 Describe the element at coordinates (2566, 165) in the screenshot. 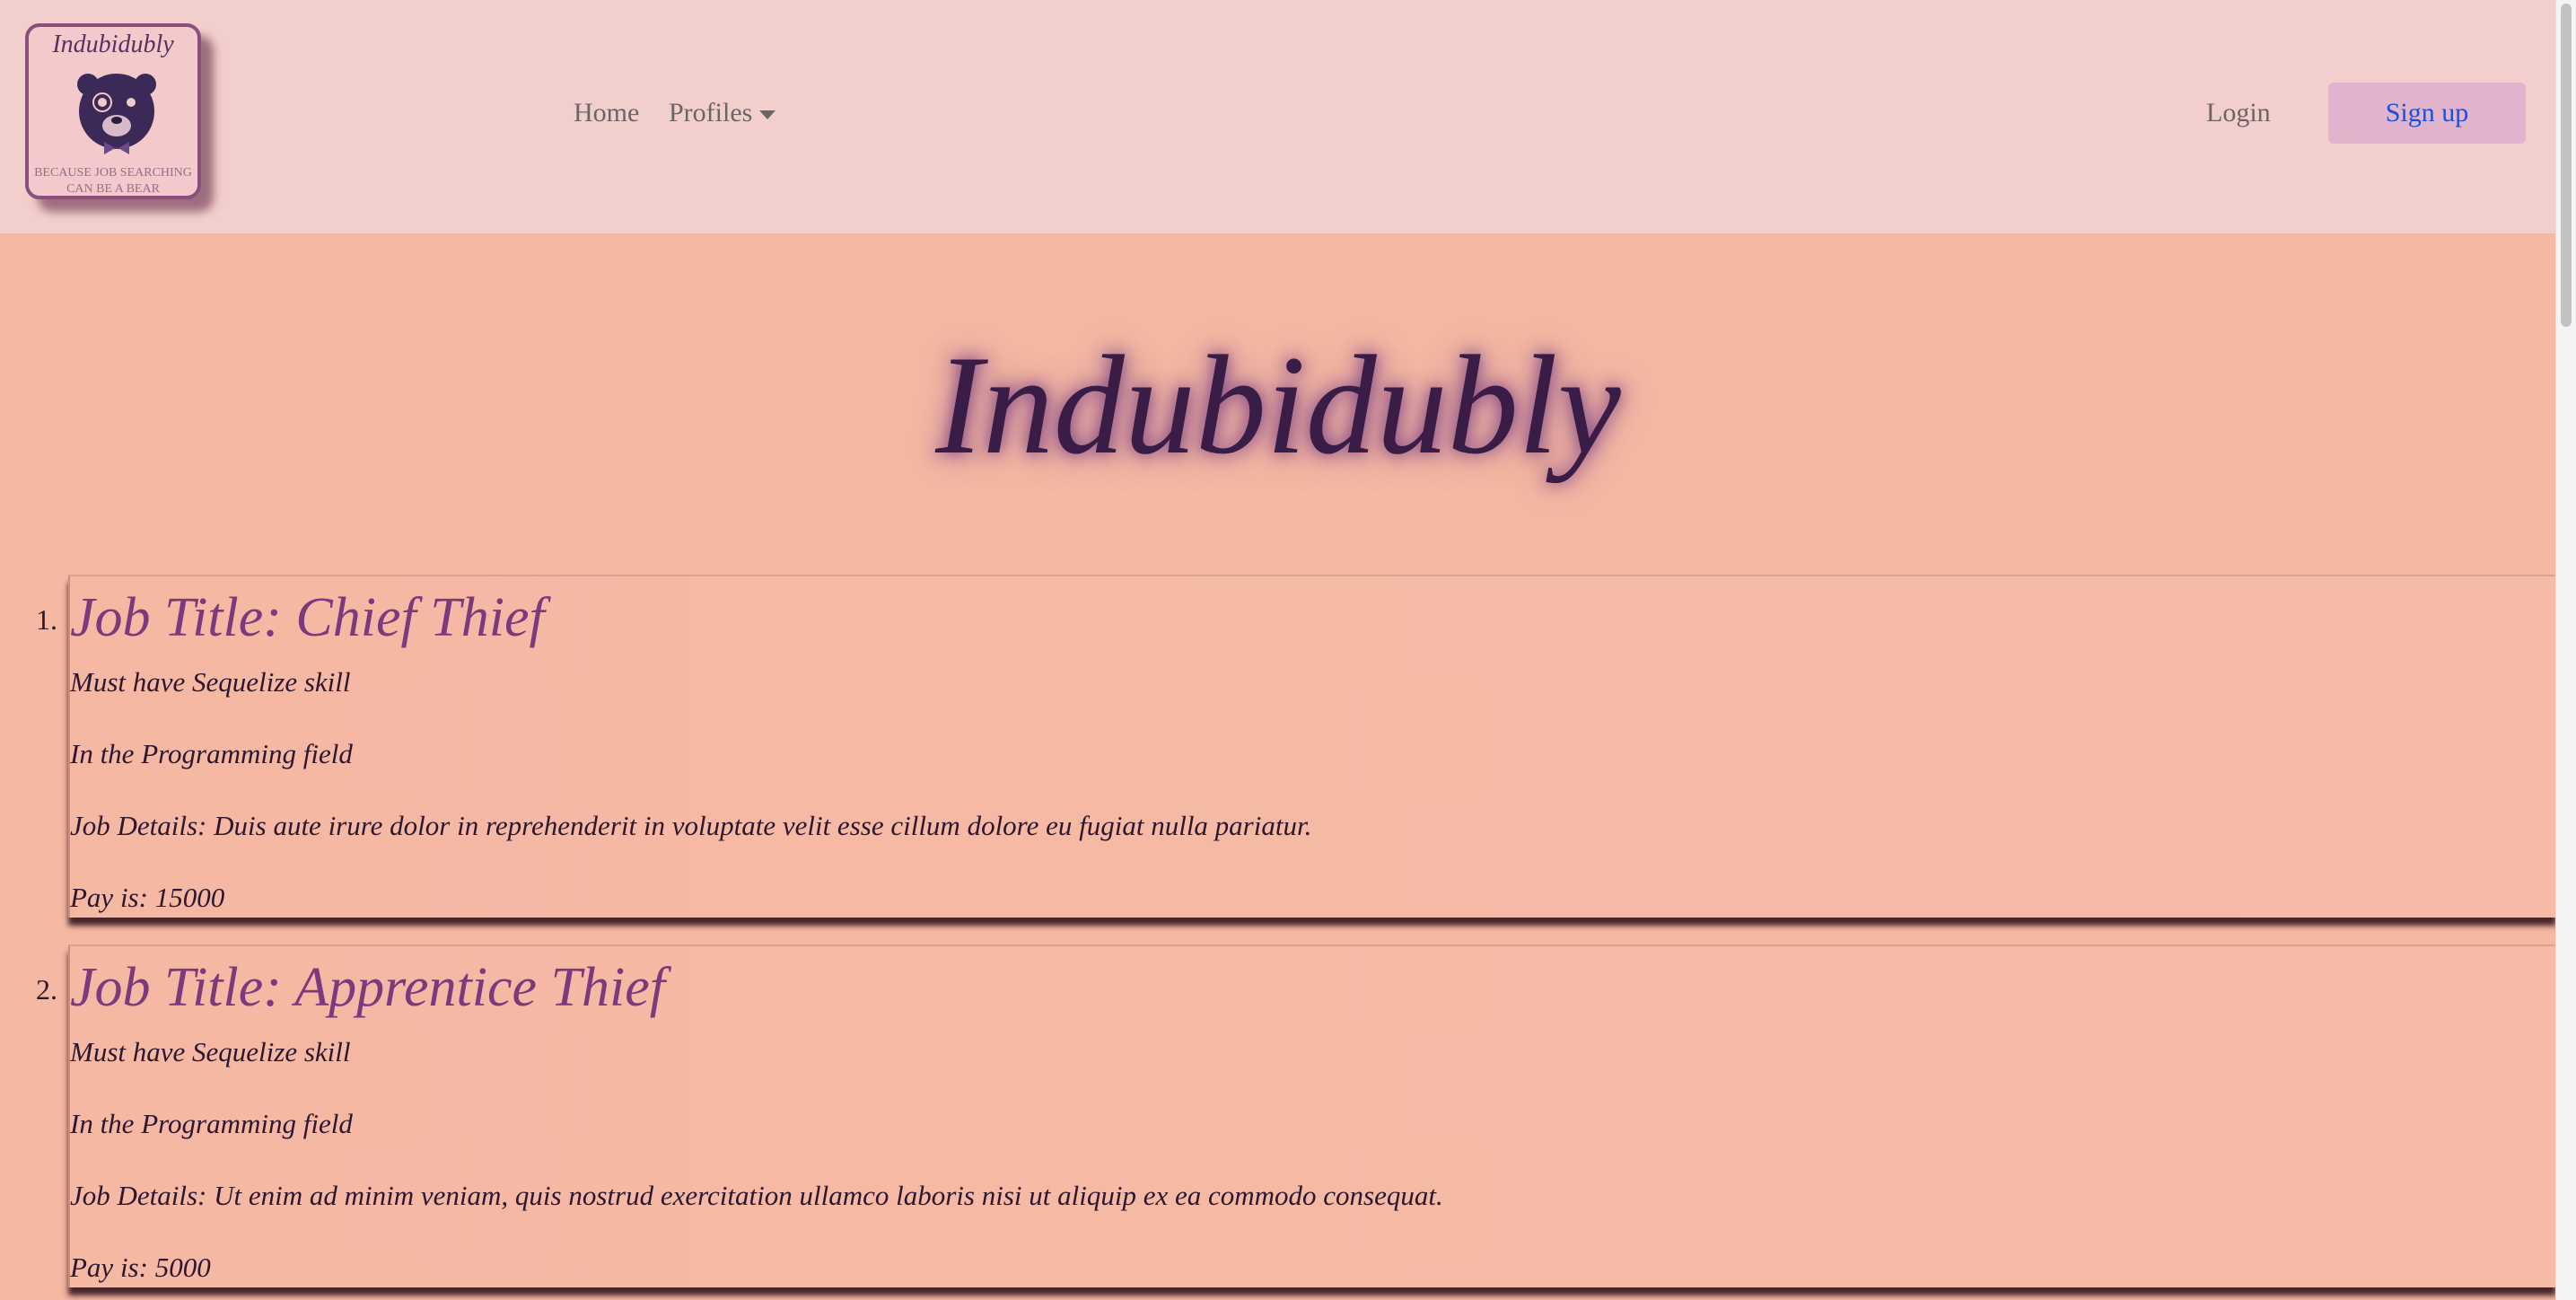

I see `scrollbar-thumb` at that location.